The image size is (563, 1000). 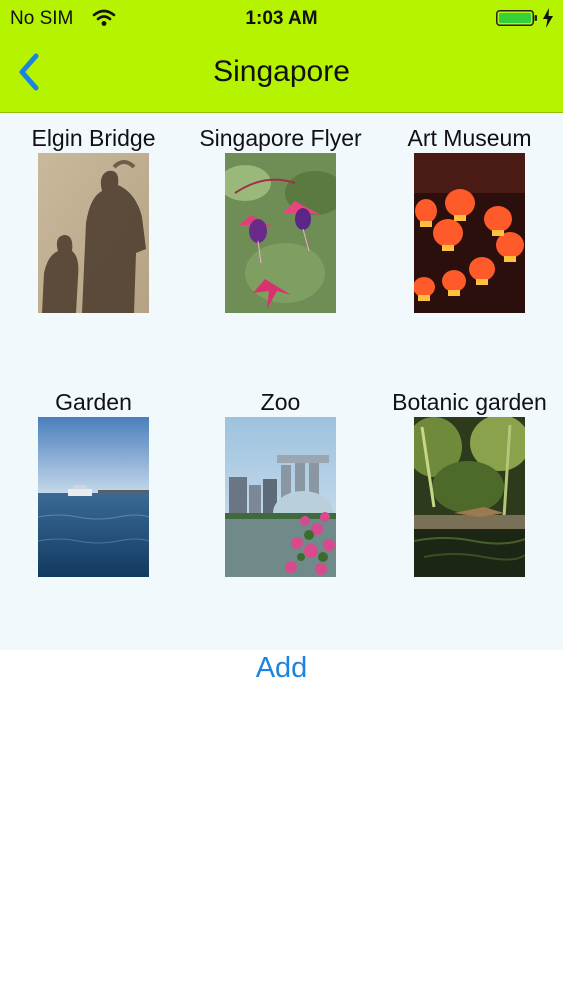 I want to click on place-tile-zoo: Zoo, so click(x=280, y=507).